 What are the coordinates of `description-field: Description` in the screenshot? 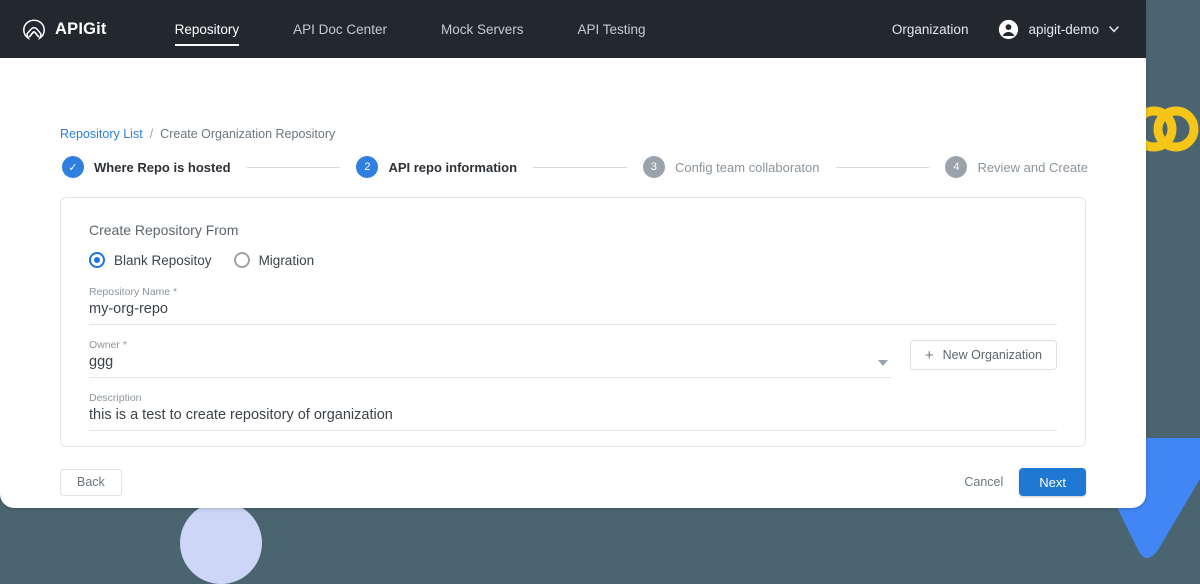 It's located at (573, 411).